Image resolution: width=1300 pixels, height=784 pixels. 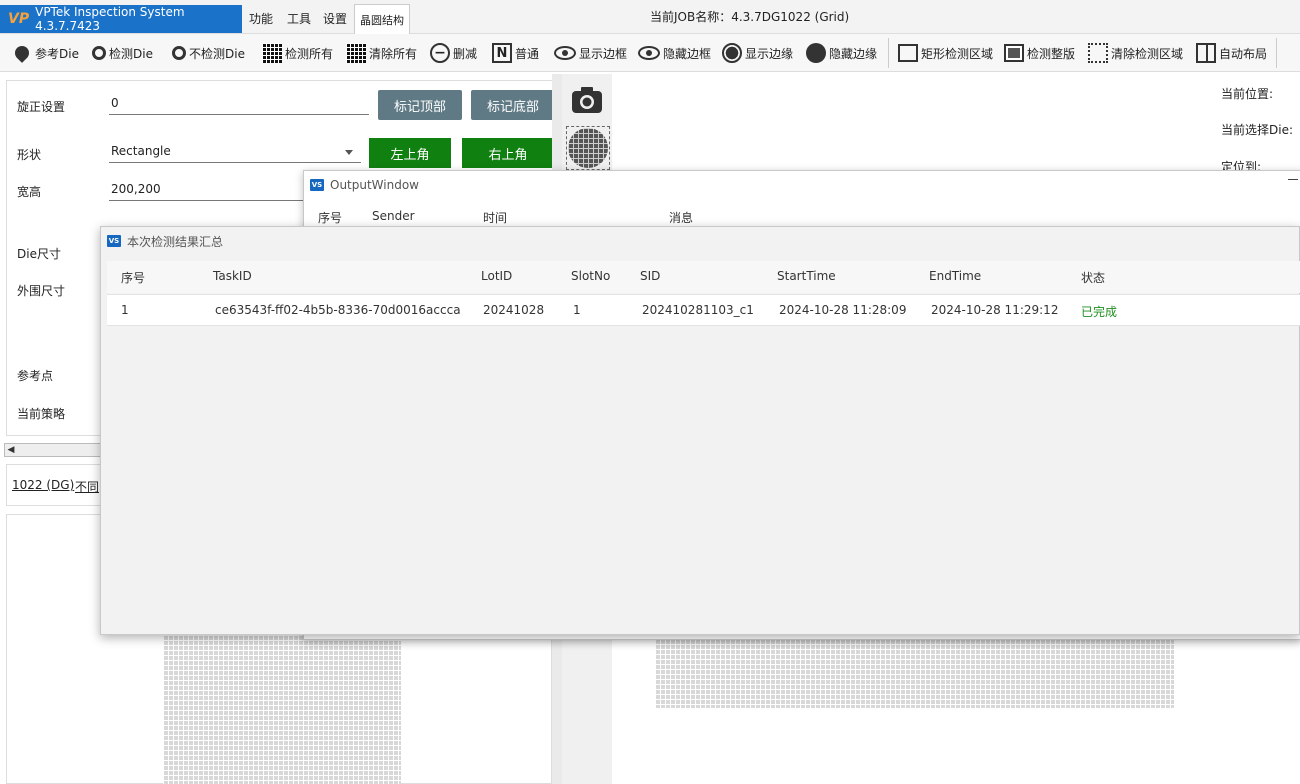 I want to click on status-badge: 已完成, so click(x=1099, y=312).